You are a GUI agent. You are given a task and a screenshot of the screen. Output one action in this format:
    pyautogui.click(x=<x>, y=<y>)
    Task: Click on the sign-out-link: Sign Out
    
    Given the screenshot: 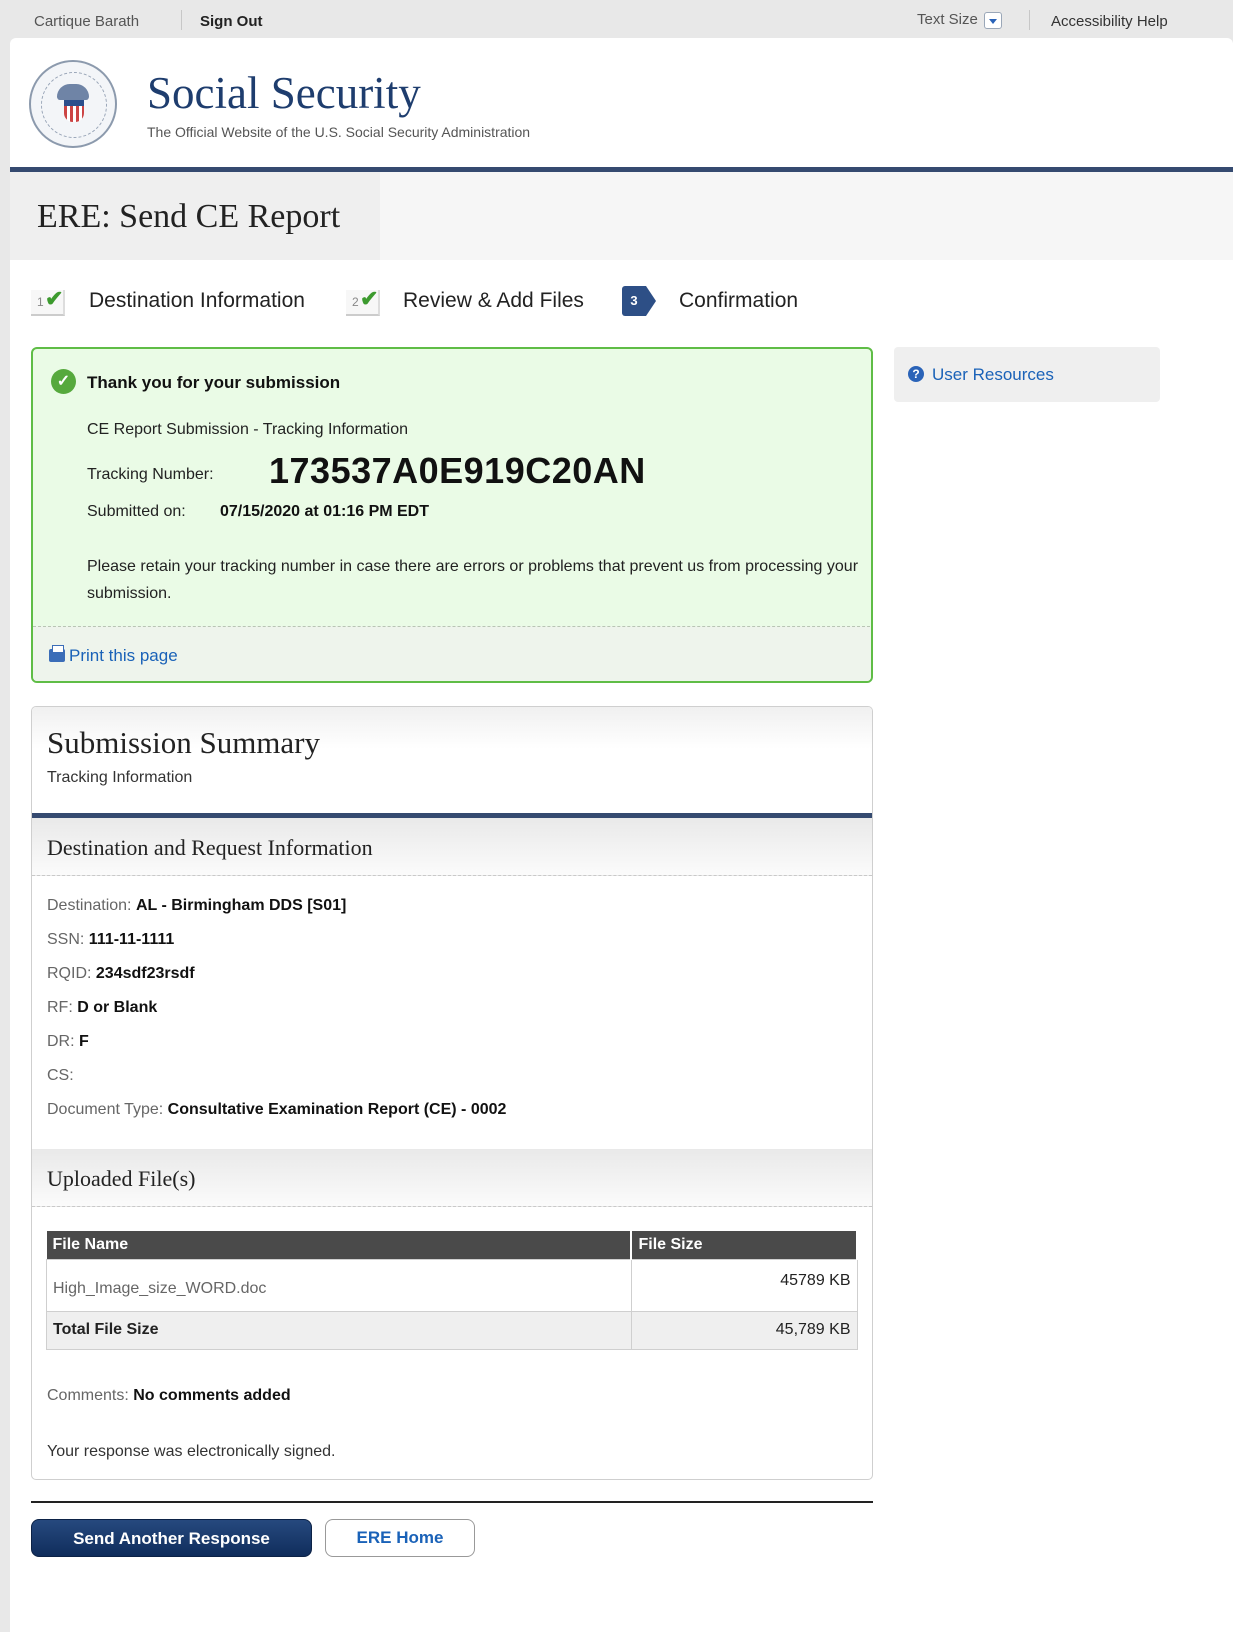 What is the action you would take?
    pyautogui.click(x=231, y=21)
    